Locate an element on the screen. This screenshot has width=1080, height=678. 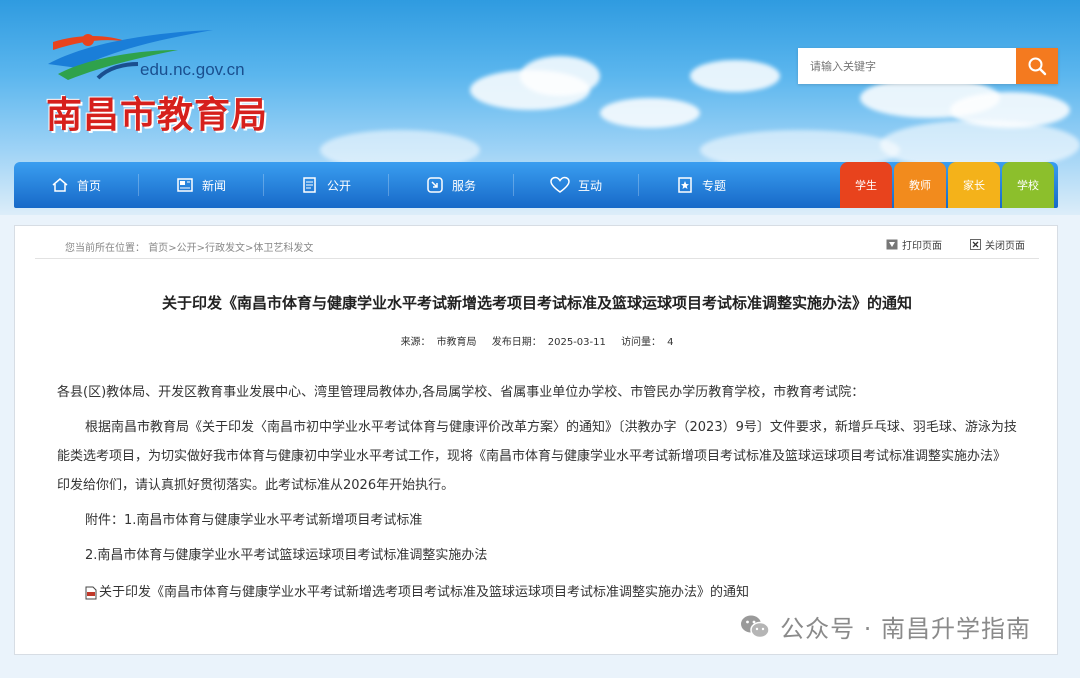
breadcrumb-item-home: 首页 is located at coordinates (158, 248).